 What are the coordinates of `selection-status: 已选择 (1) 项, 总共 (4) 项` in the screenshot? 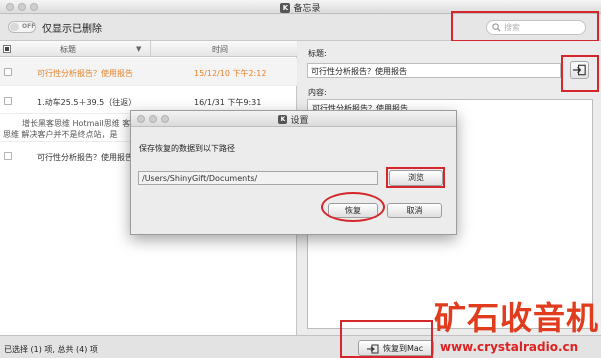 It's located at (51, 349).